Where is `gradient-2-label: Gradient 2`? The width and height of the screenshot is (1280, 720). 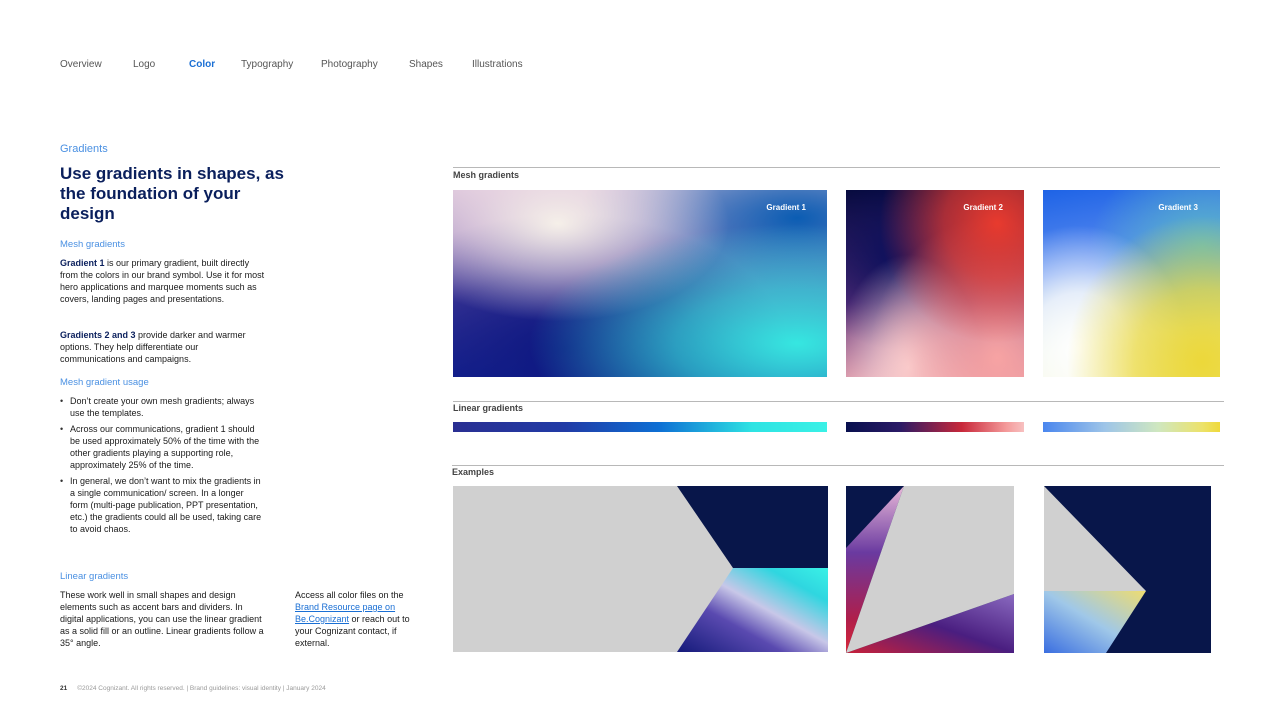
gradient-2-label: Gradient 2 is located at coordinates (983, 207).